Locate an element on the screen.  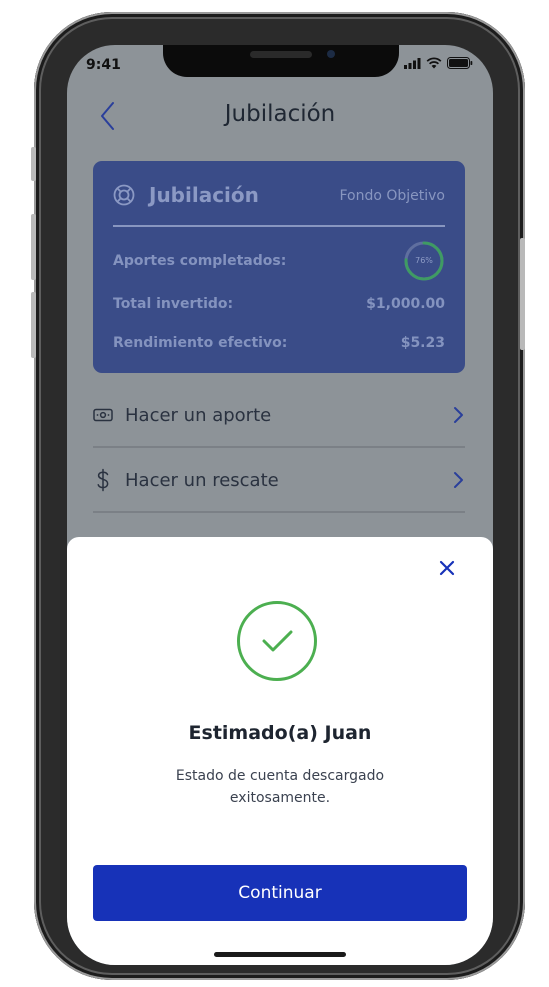
mute-switch is located at coordinates (33, 164).